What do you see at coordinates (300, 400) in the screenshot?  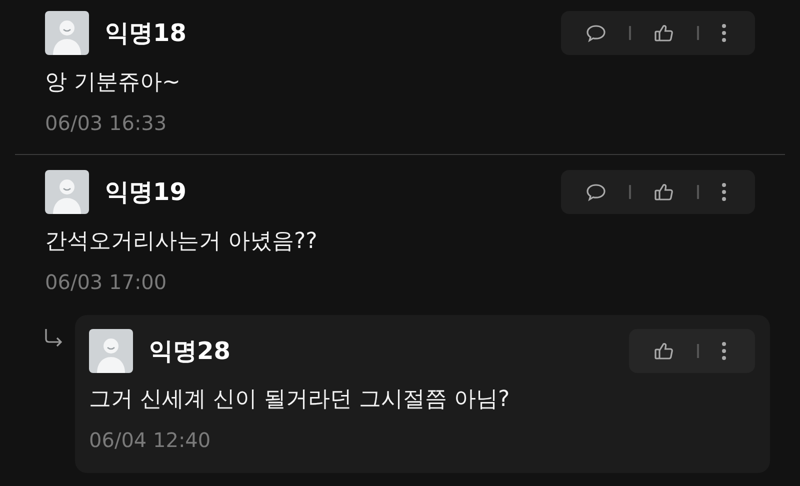 I see `comment-text: 그거 신세계 신이 될거라던 그시절쯤 아님?` at bounding box center [300, 400].